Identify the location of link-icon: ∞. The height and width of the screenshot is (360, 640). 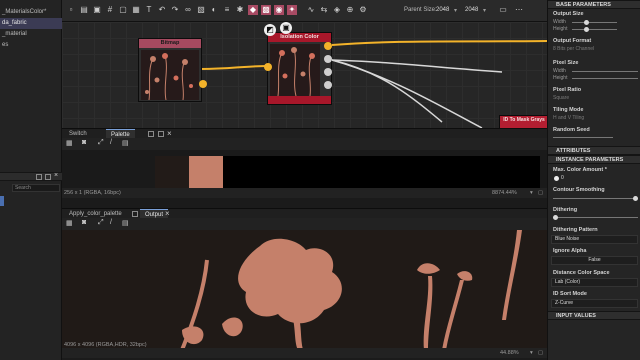
(188, 10).